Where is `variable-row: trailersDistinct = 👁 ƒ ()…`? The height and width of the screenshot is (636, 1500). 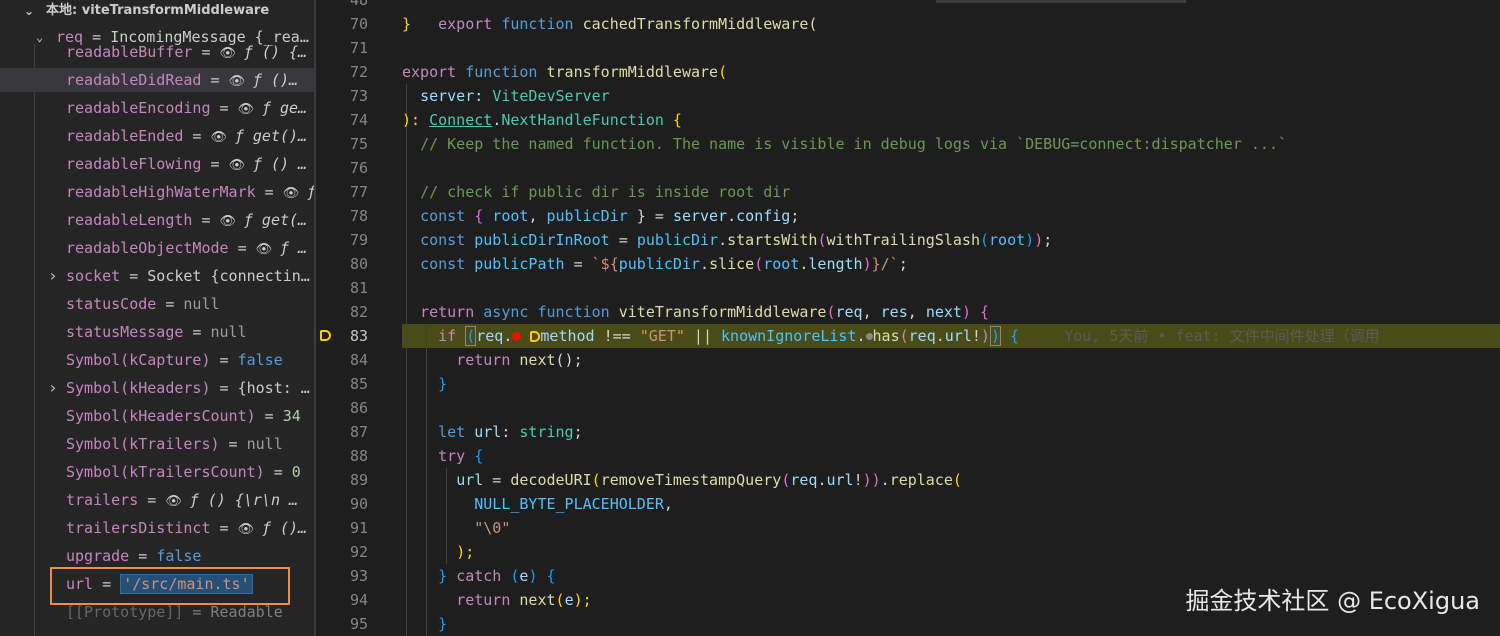
variable-row: trailersDistinct = 👁 ƒ ()… is located at coordinates (157, 528).